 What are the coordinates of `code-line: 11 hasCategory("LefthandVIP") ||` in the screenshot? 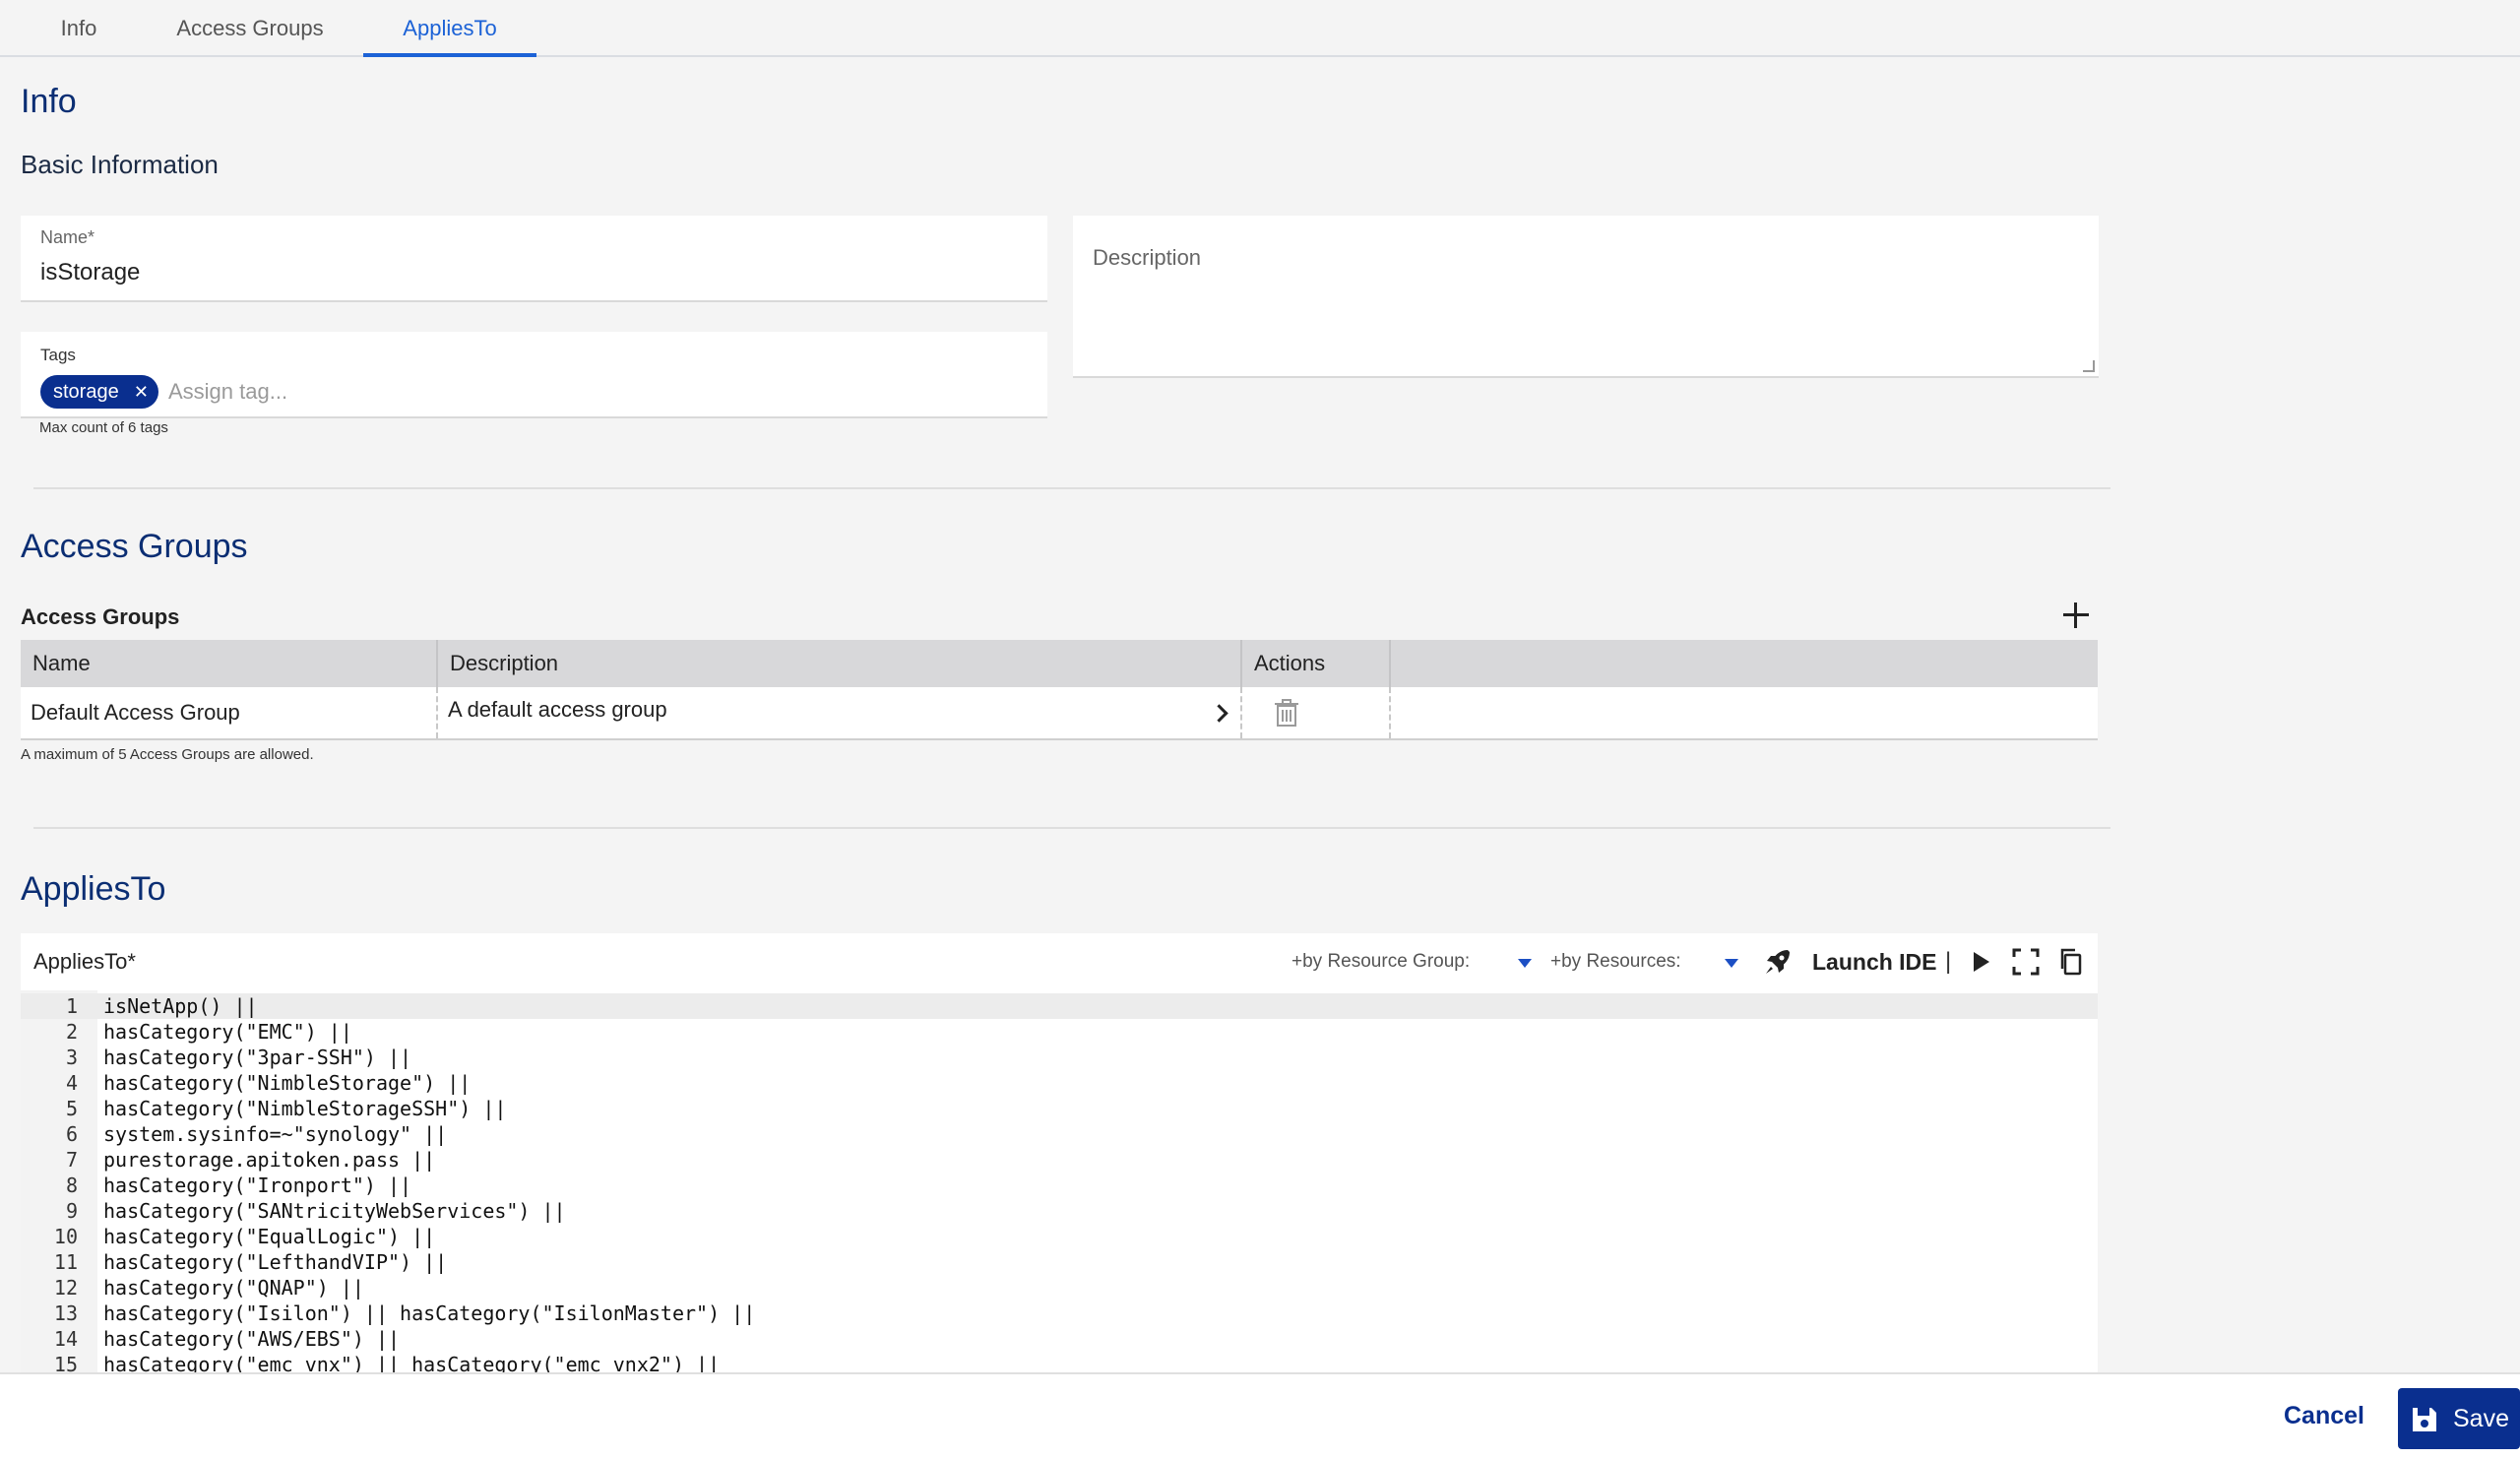 It's located at (1059, 1262).